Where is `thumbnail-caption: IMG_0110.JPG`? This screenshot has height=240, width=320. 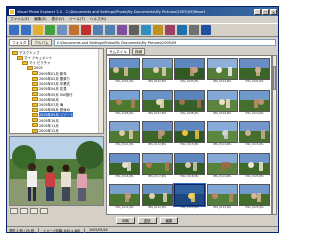 thumbnail-caption: IMG_0110.JPG is located at coordinates (254, 113).